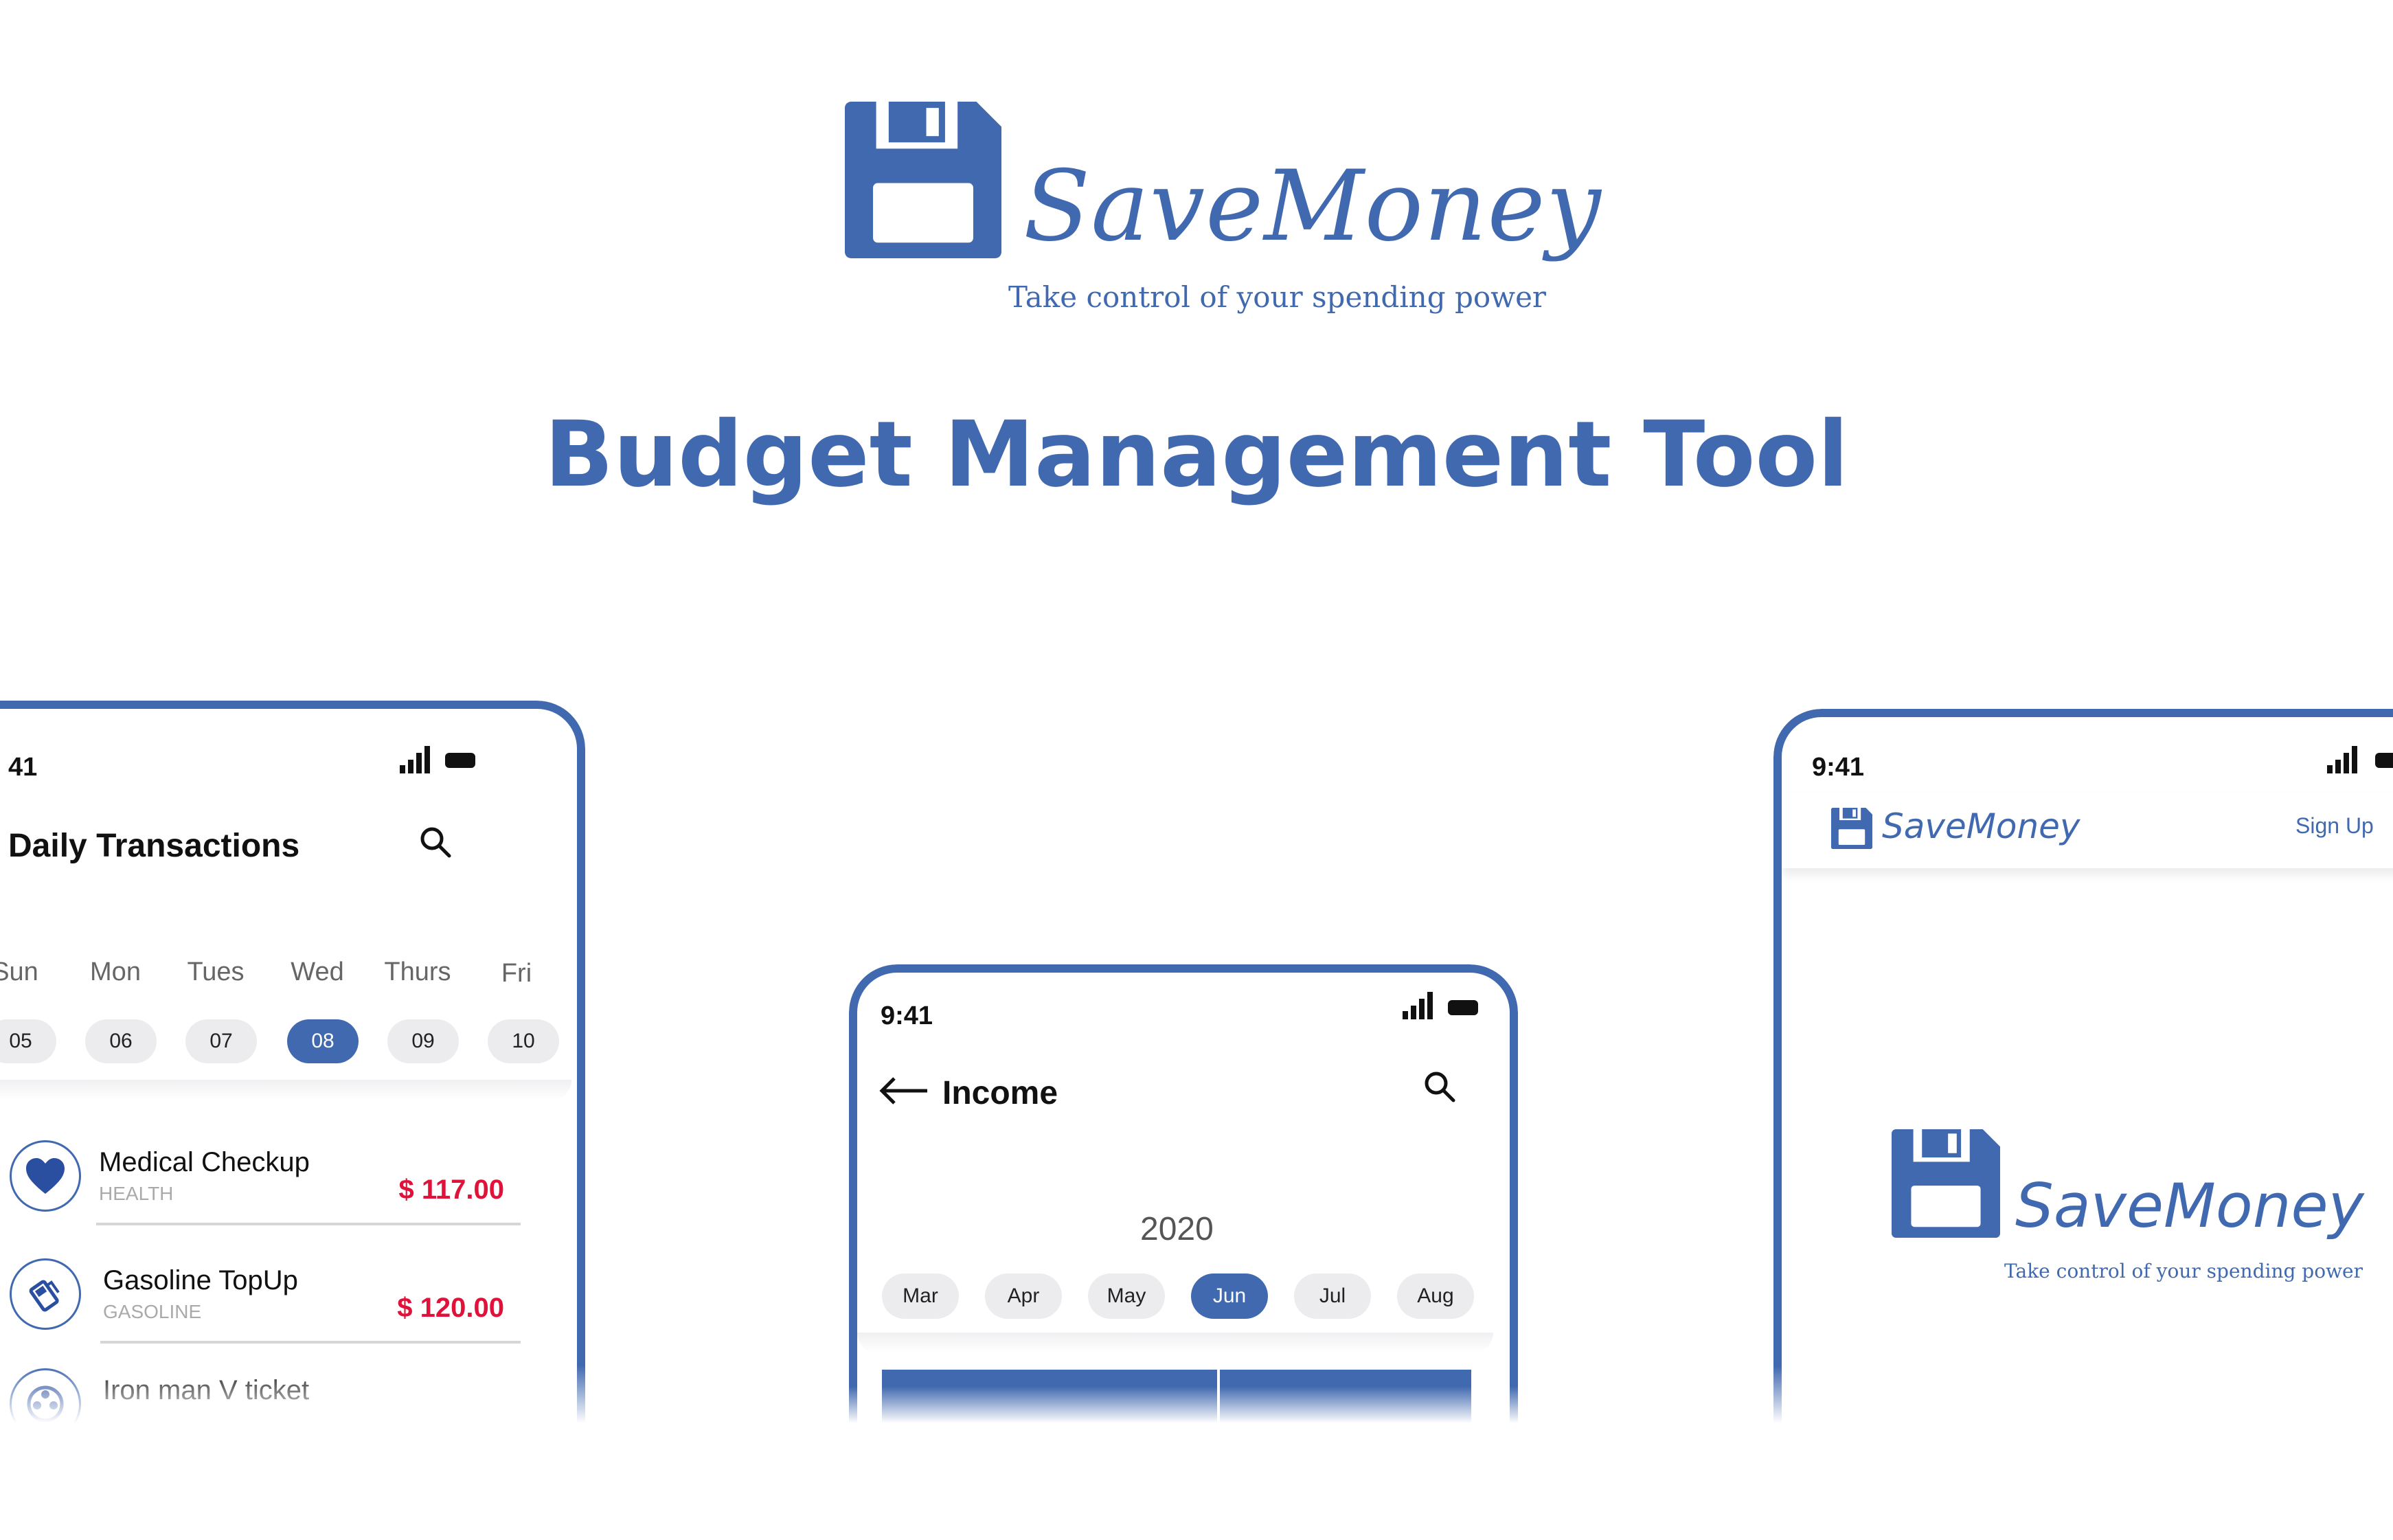  I want to click on heart-icon, so click(46, 1176).